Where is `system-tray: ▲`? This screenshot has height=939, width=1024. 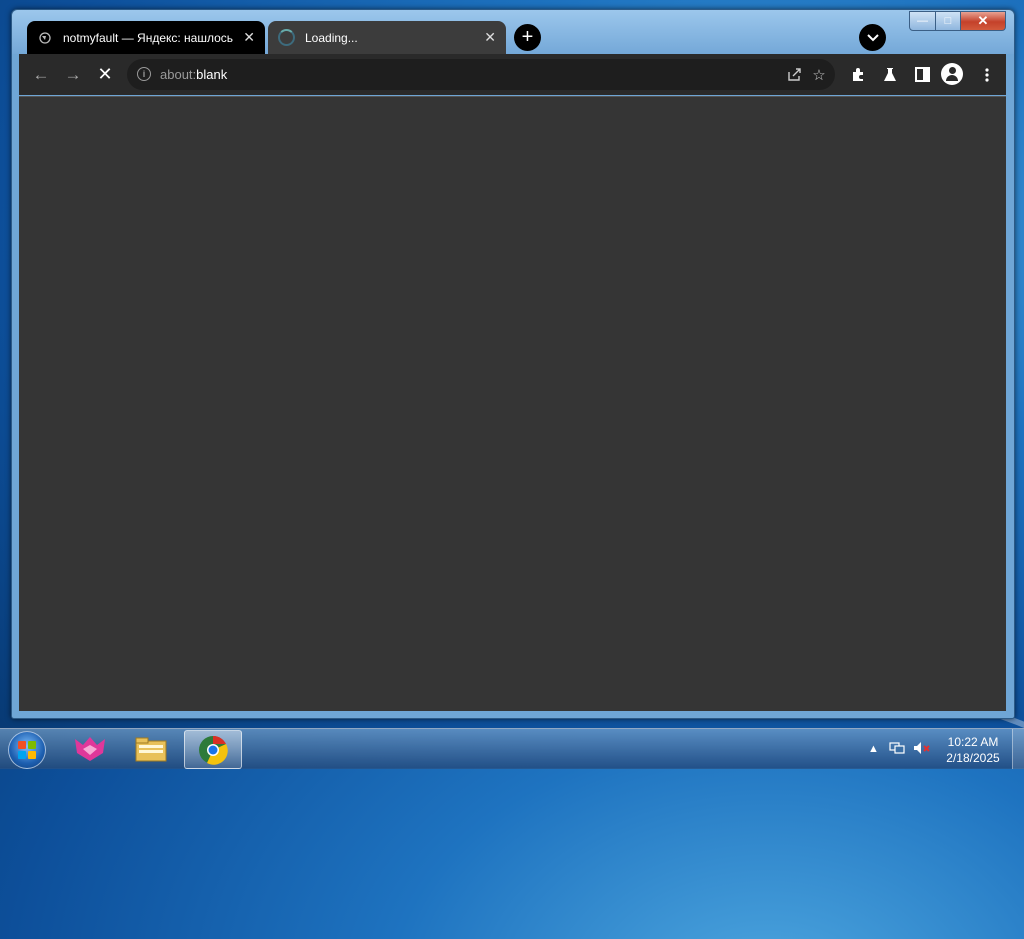
system-tray: ▲ is located at coordinates (899, 749).